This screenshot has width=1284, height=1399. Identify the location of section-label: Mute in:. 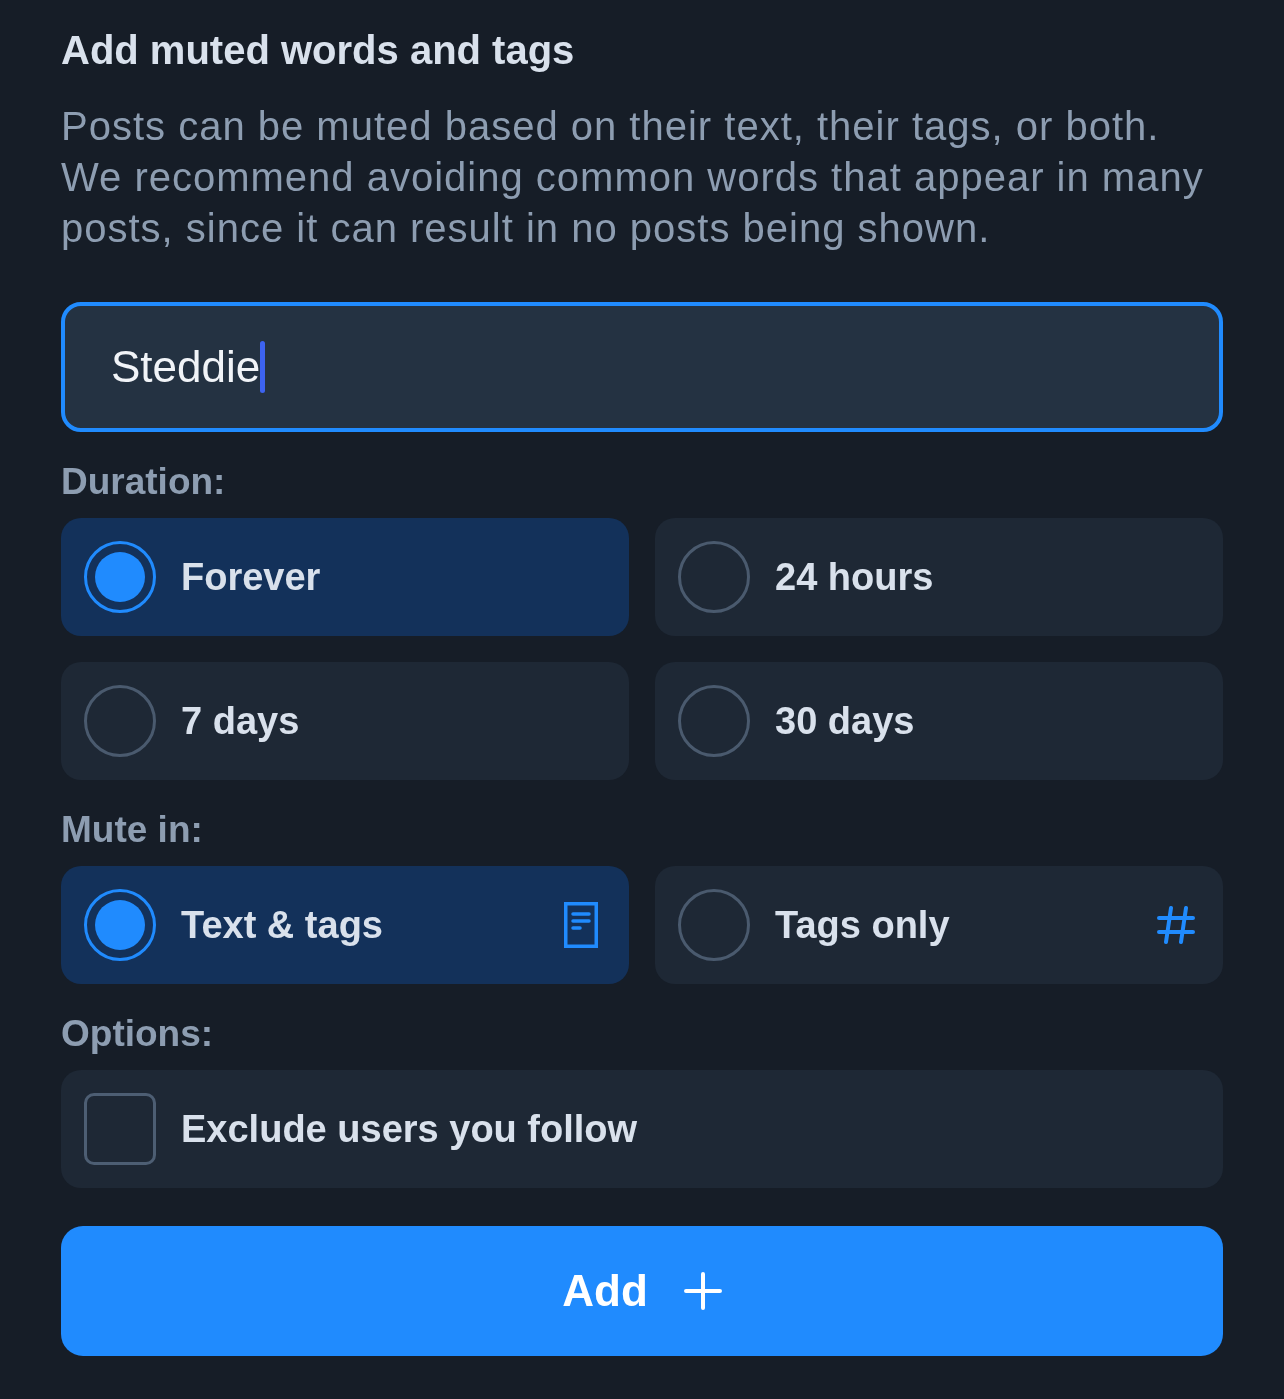
(132, 830).